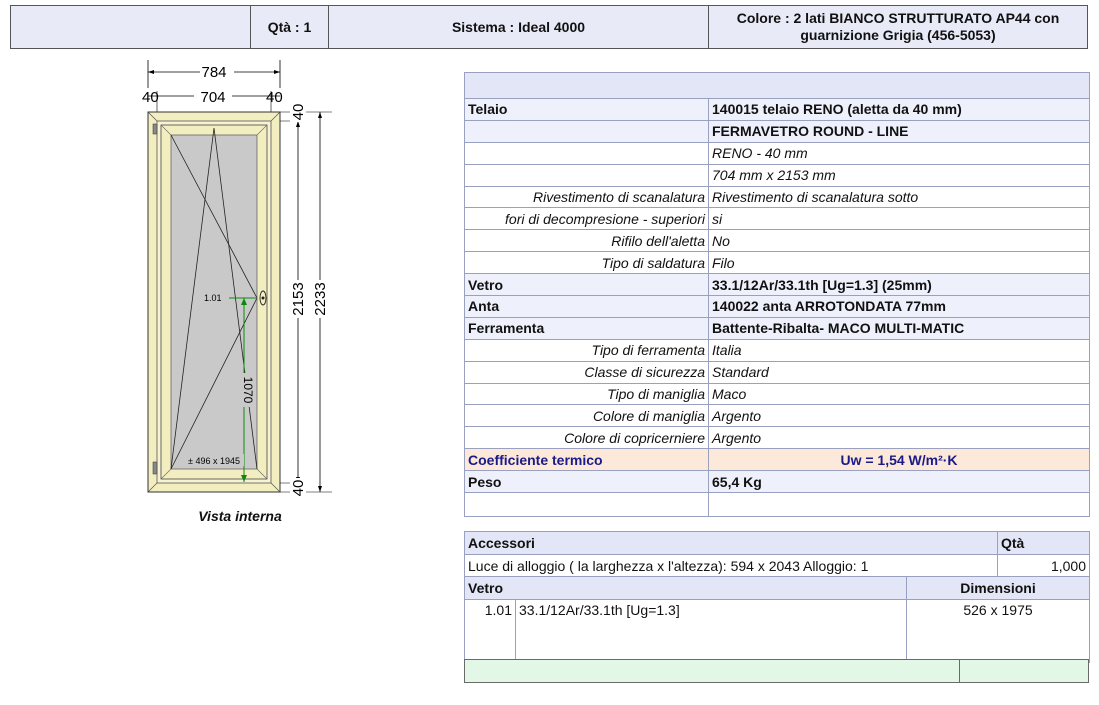 Image resolution: width=1099 pixels, height=705 pixels. I want to click on spec-row: Tipo di ferramenta Italia, so click(777, 350).